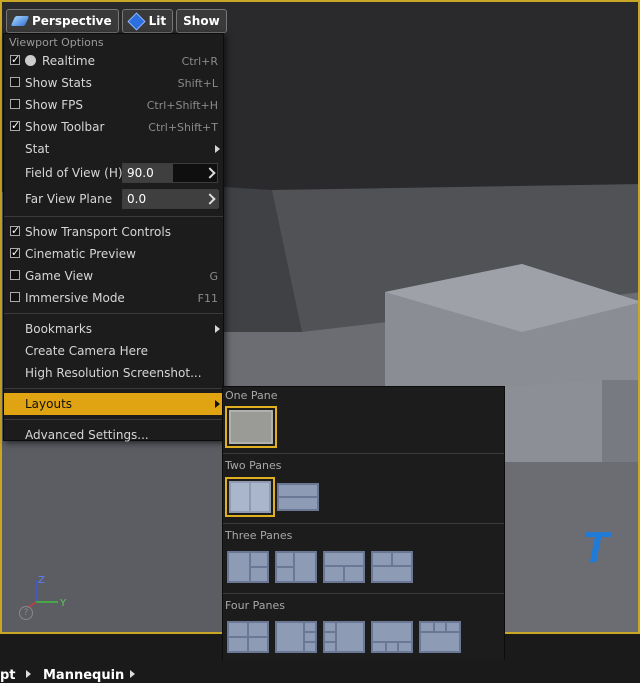  I want to click on perspective-label: Perspective, so click(72, 21).